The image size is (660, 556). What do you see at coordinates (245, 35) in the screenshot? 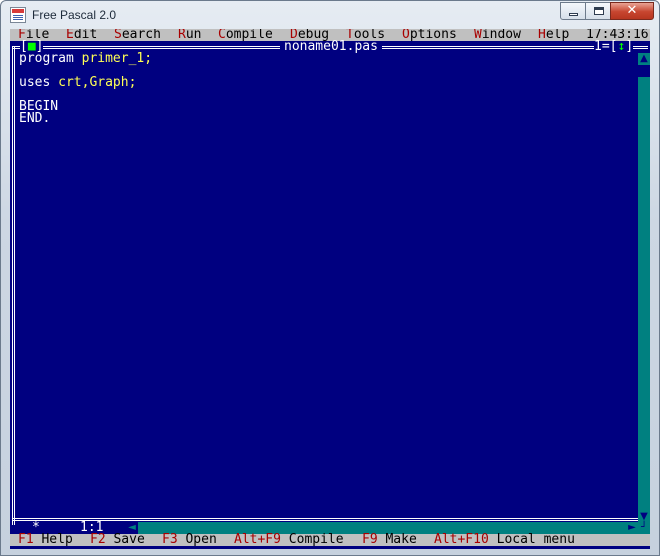
I see `menu-compile: Compile` at bounding box center [245, 35].